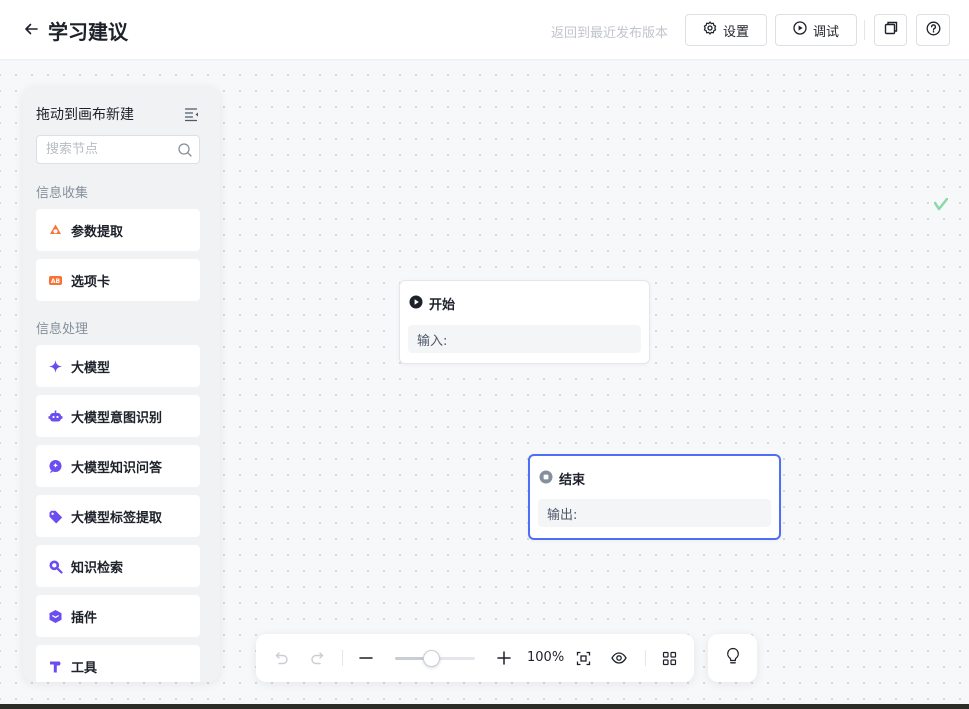 The image size is (969, 709). Describe the element at coordinates (118, 280) in the screenshot. I see `palette-item-tab: AB 选项卡` at that location.